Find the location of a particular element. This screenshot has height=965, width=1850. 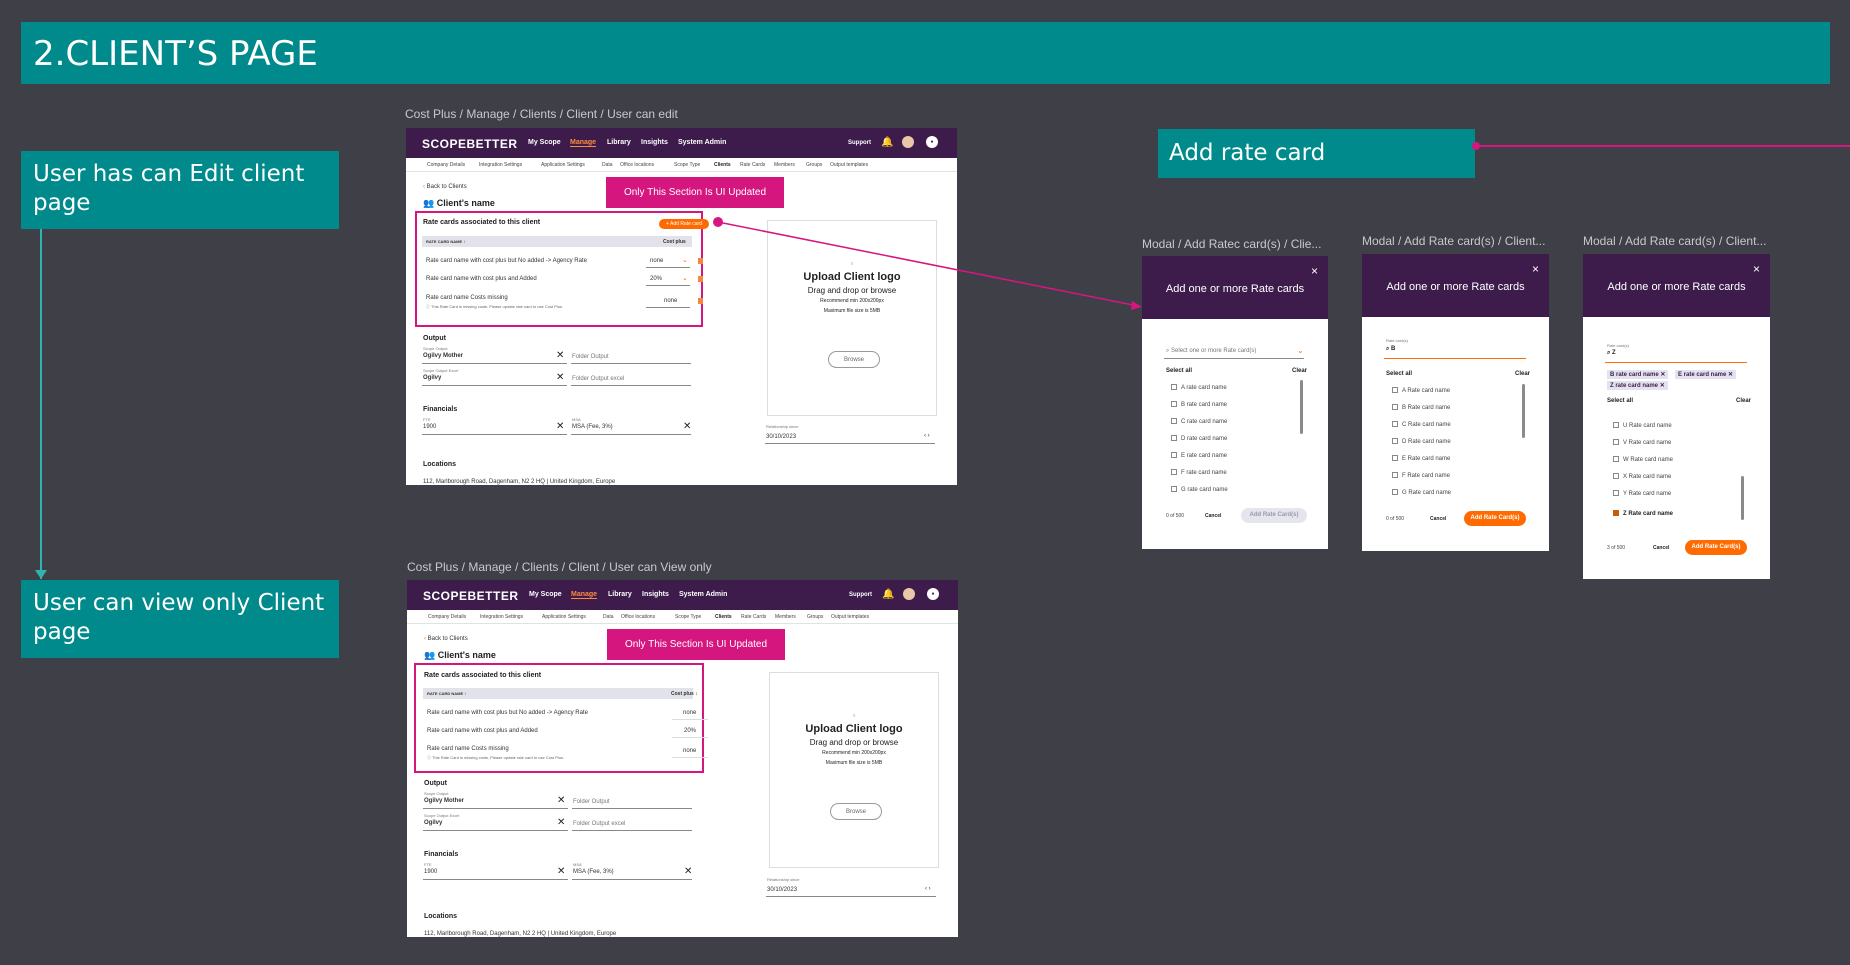

rate-card-select: ⌕ Select one or more Rate card(s) is located at coordinates (1211, 351).